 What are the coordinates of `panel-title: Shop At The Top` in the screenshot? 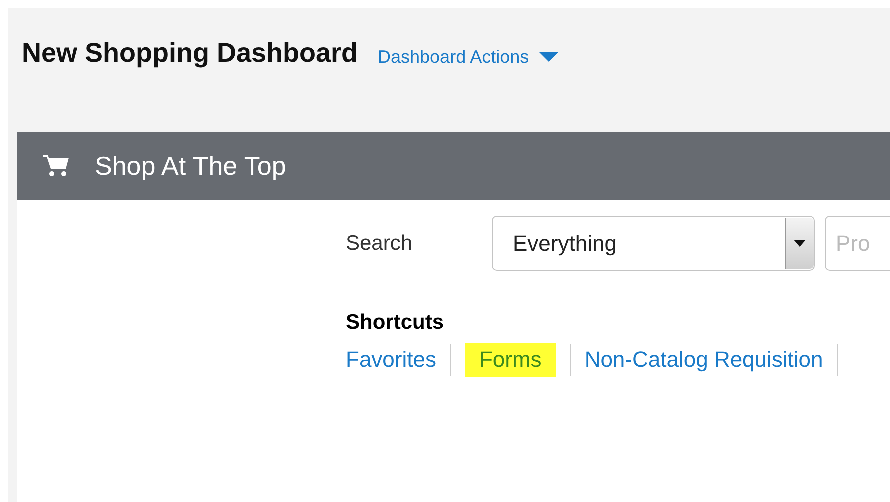 It's located at (190, 166).